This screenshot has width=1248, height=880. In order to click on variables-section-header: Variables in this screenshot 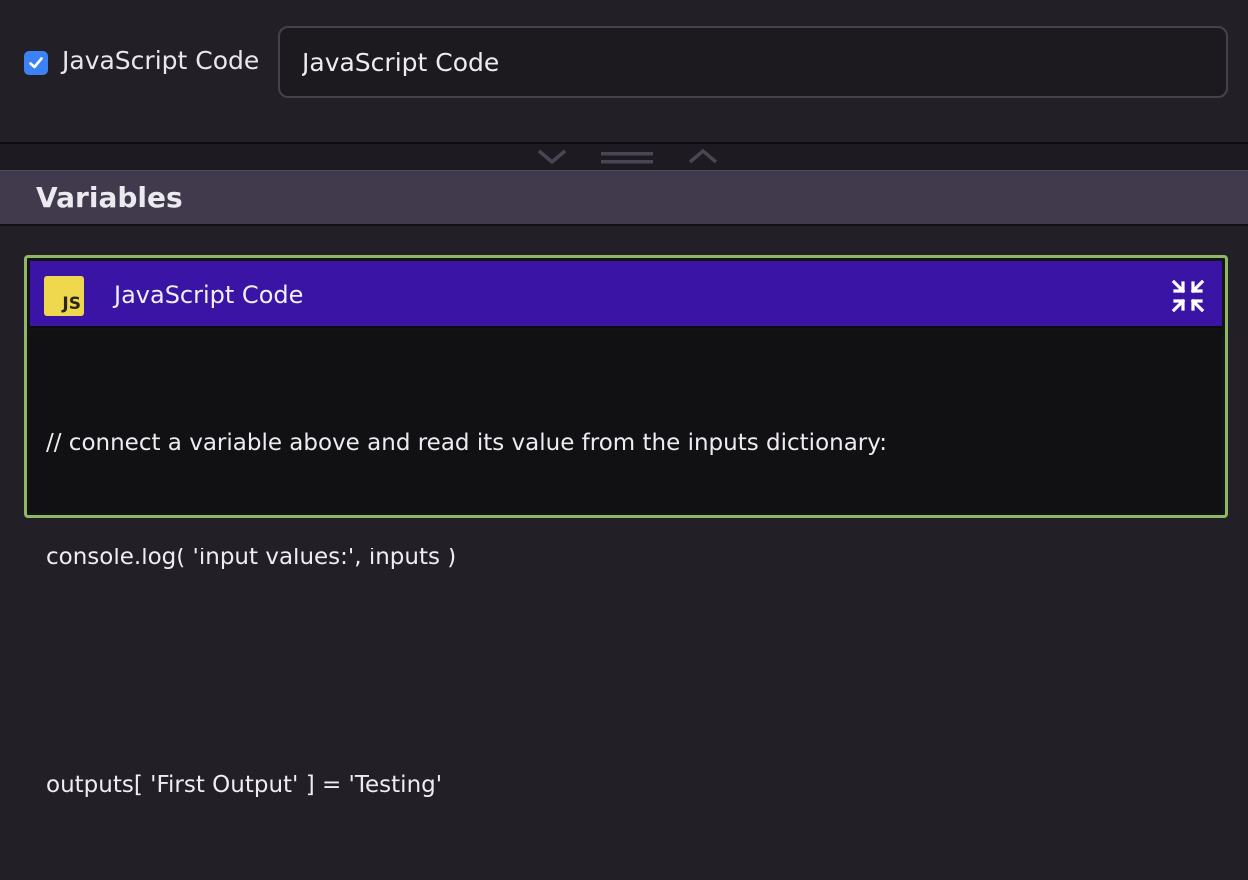, I will do `click(624, 198)`.